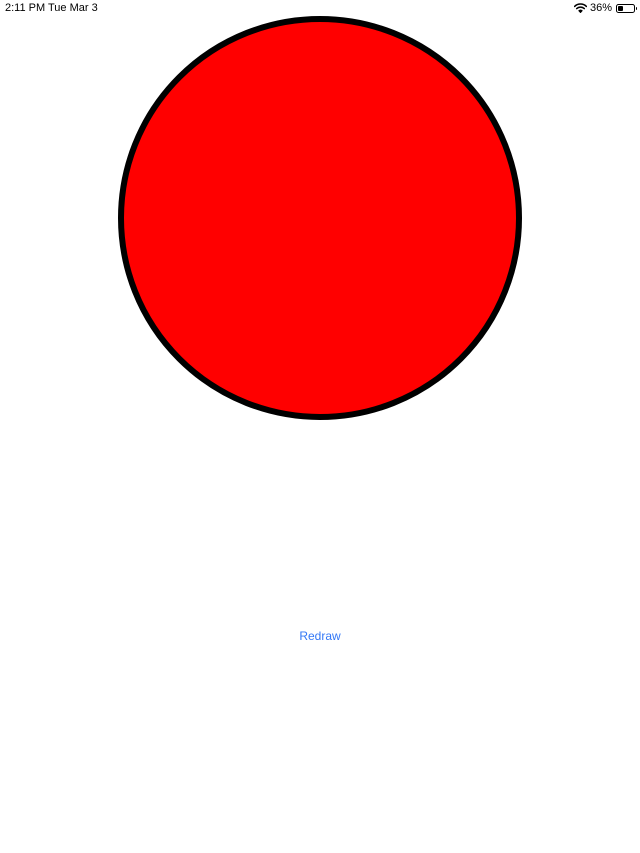  Describe the element at coordinates (25, 8) in the screenshot. I see `status-time: 2:11 PM` at that location.